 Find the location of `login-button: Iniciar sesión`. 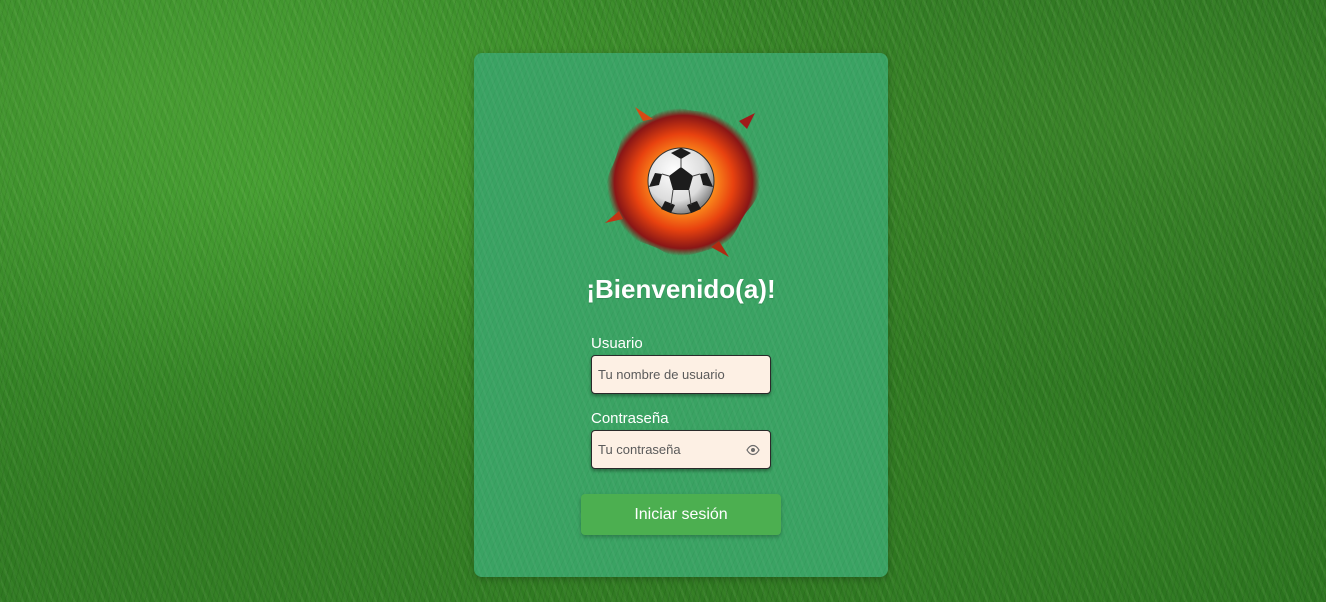

login-button: Iniciar sesión is located at coordinates (681, 514).